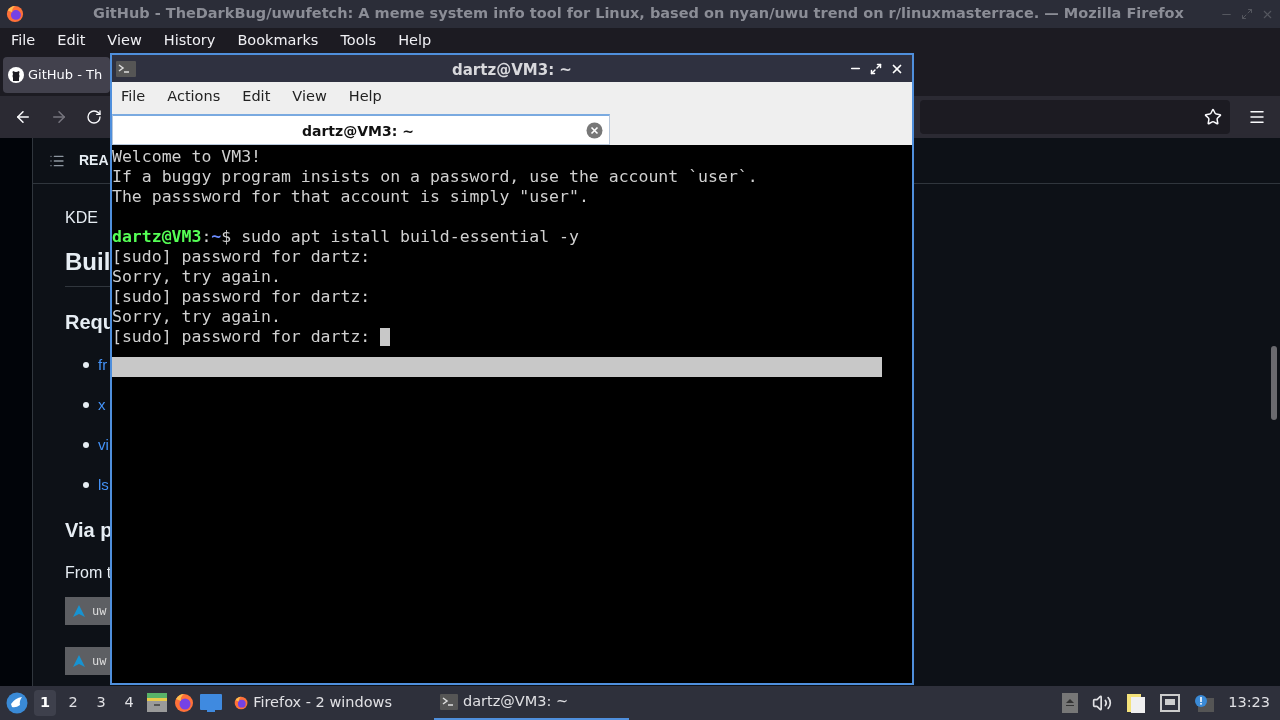 Image resolution: width=1280 pixels, height=720 pixels. Describe the element at coordinates (358, 41) in the screenshot. I see `menu-item: Tools` at that location.